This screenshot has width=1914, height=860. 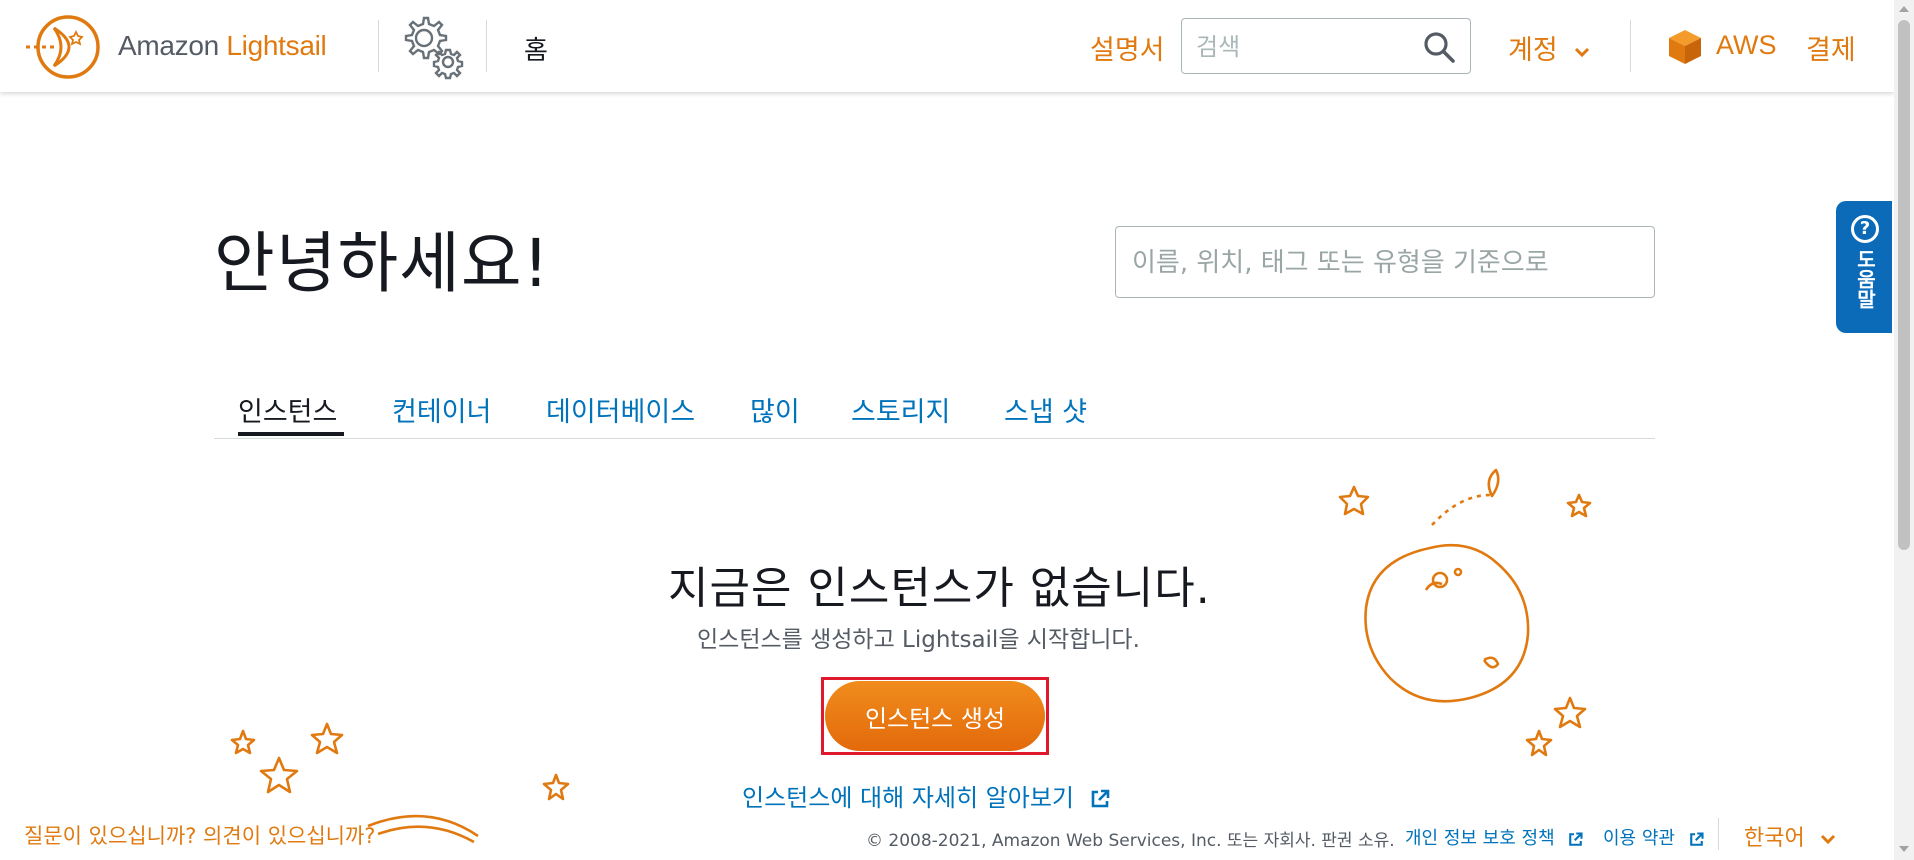 What do you see at coordinates (1865, 279) in the screenshot?
I see `help-label: 도움말` at bounding box center [1865, 279].